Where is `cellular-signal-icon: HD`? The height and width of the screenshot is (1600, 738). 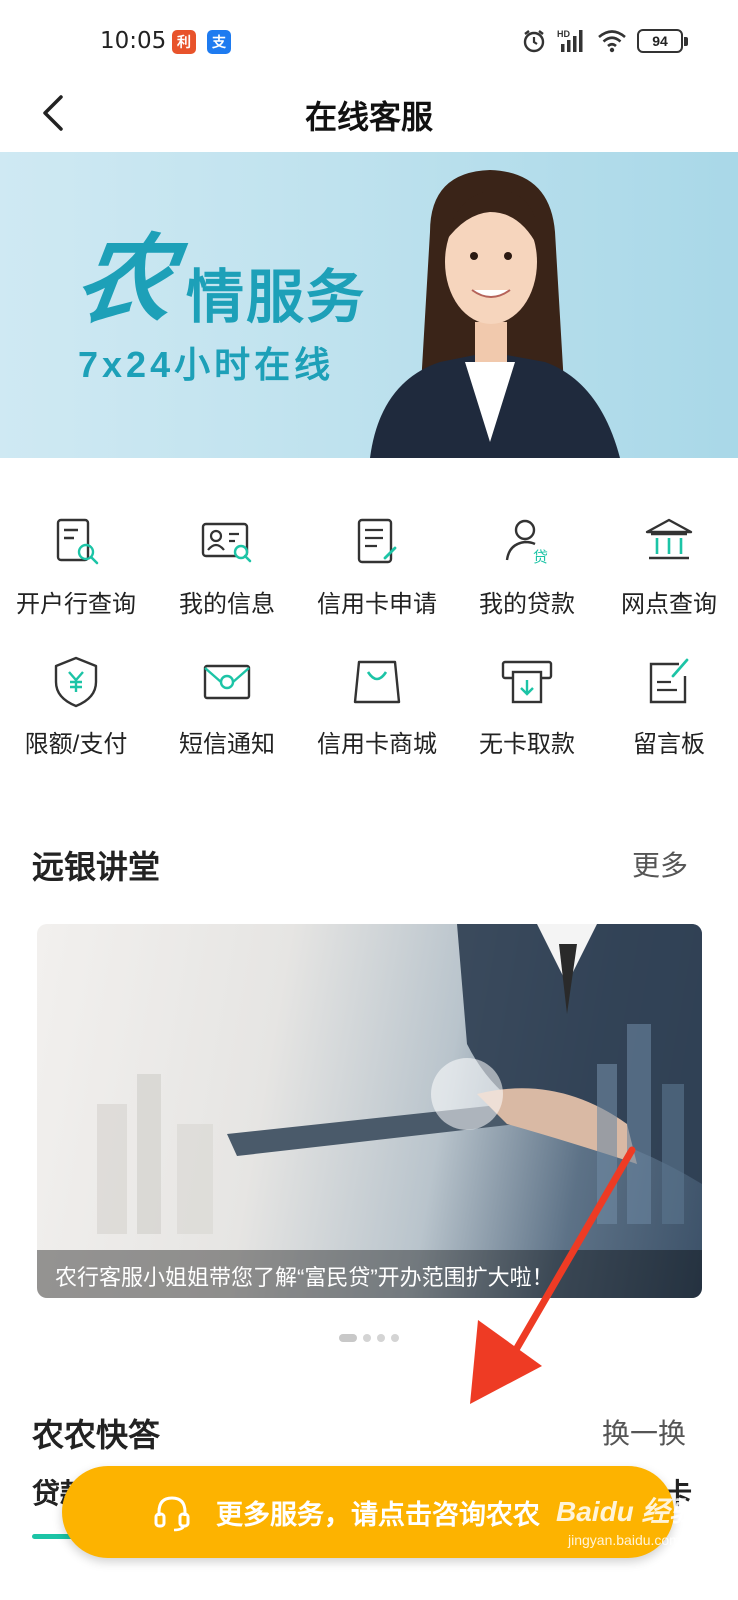
cellular-signal-icon: HD is located at coordinates (570, 40).